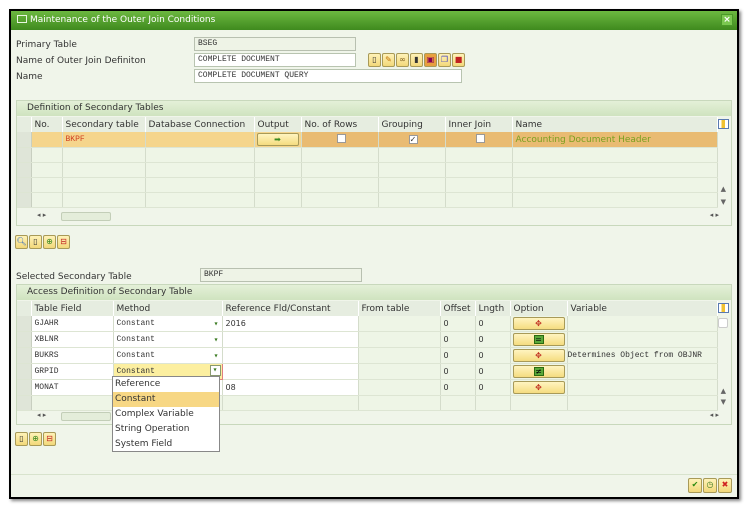 The width and height of the screenshot is (748, 510). I want to click on output-arrow-icon: ➡, so click(277, 139).